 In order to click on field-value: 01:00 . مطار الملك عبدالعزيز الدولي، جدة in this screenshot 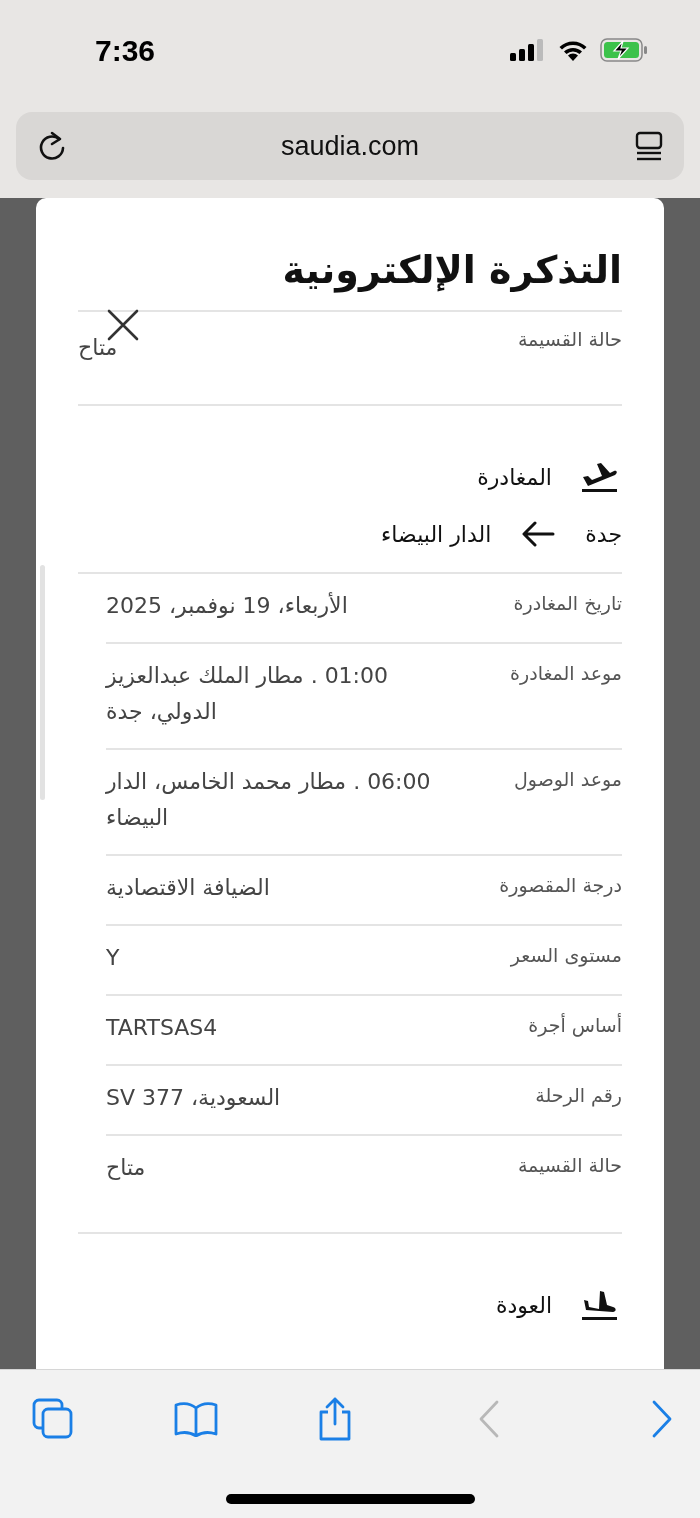, I will do `click(248, 694)`.